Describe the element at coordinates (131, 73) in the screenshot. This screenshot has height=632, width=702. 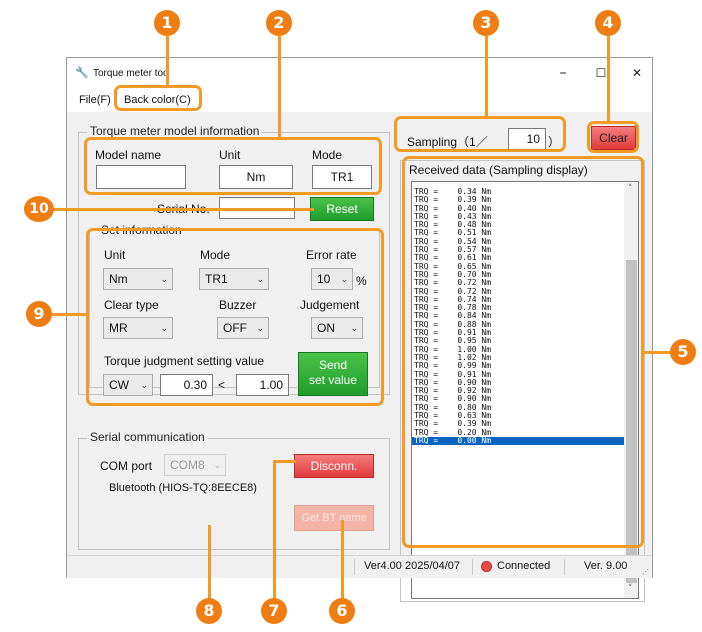
I see `window-title: Torque meter too` at that location.